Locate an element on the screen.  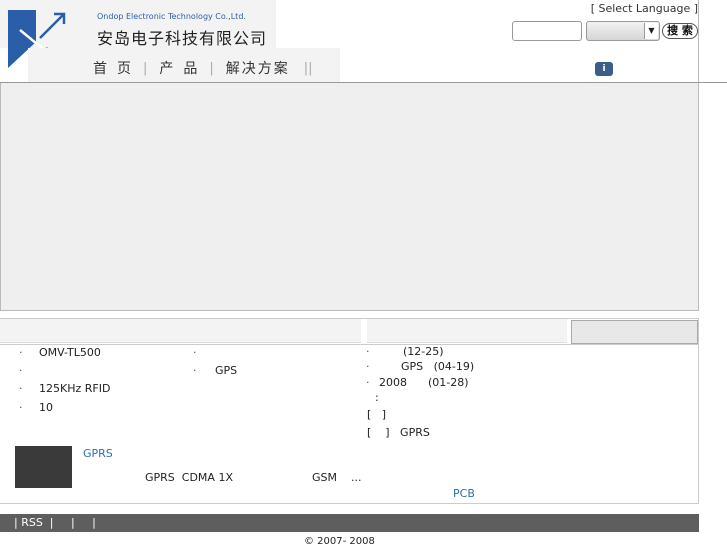
select-language-link: [ Select Language ] is located at coordinates (644, 8).